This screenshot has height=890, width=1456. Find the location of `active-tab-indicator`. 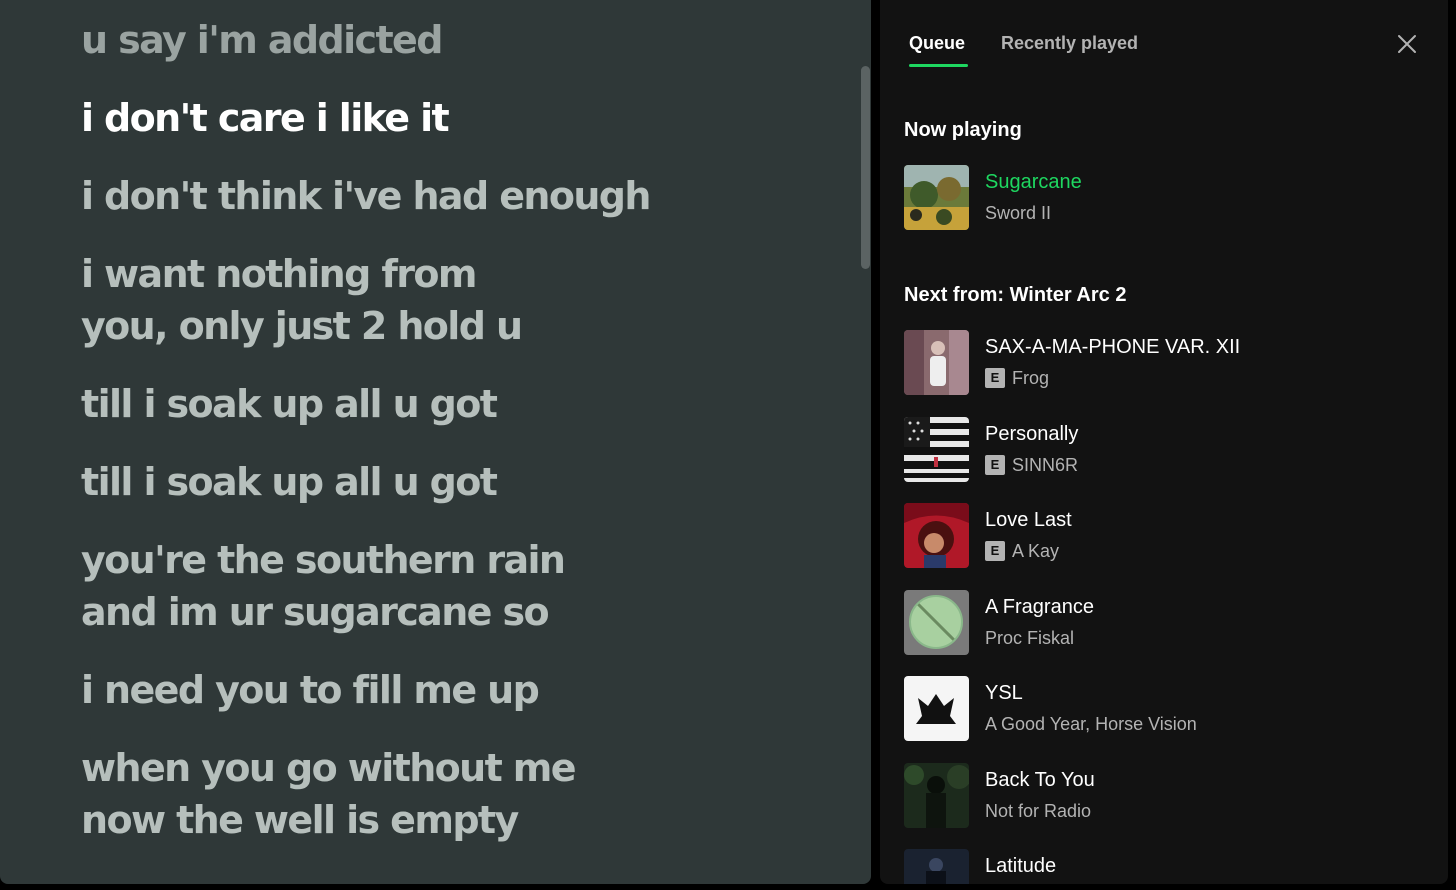

active-tab-indicator is located at coordinates (938, 65).